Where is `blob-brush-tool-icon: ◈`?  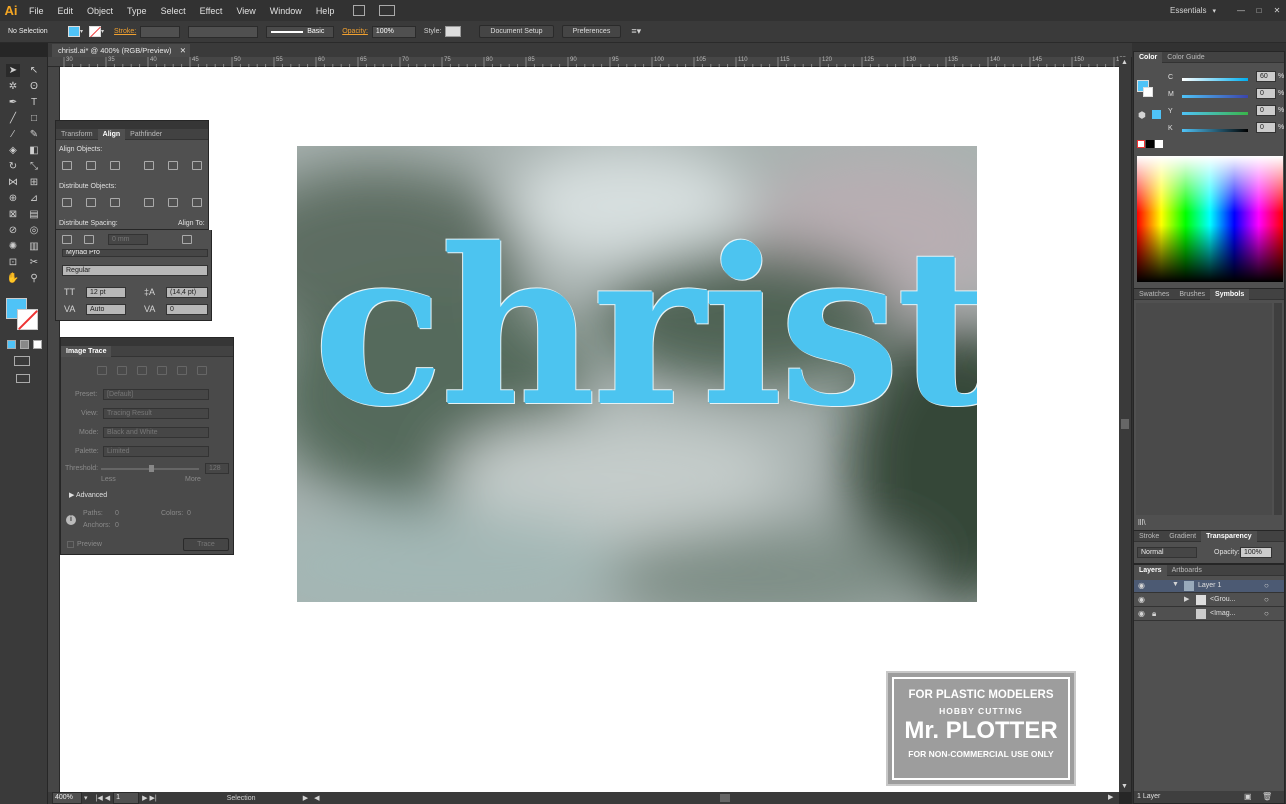
blob-brush-tool-icon: ◈ is located at coordinates (13, 150).